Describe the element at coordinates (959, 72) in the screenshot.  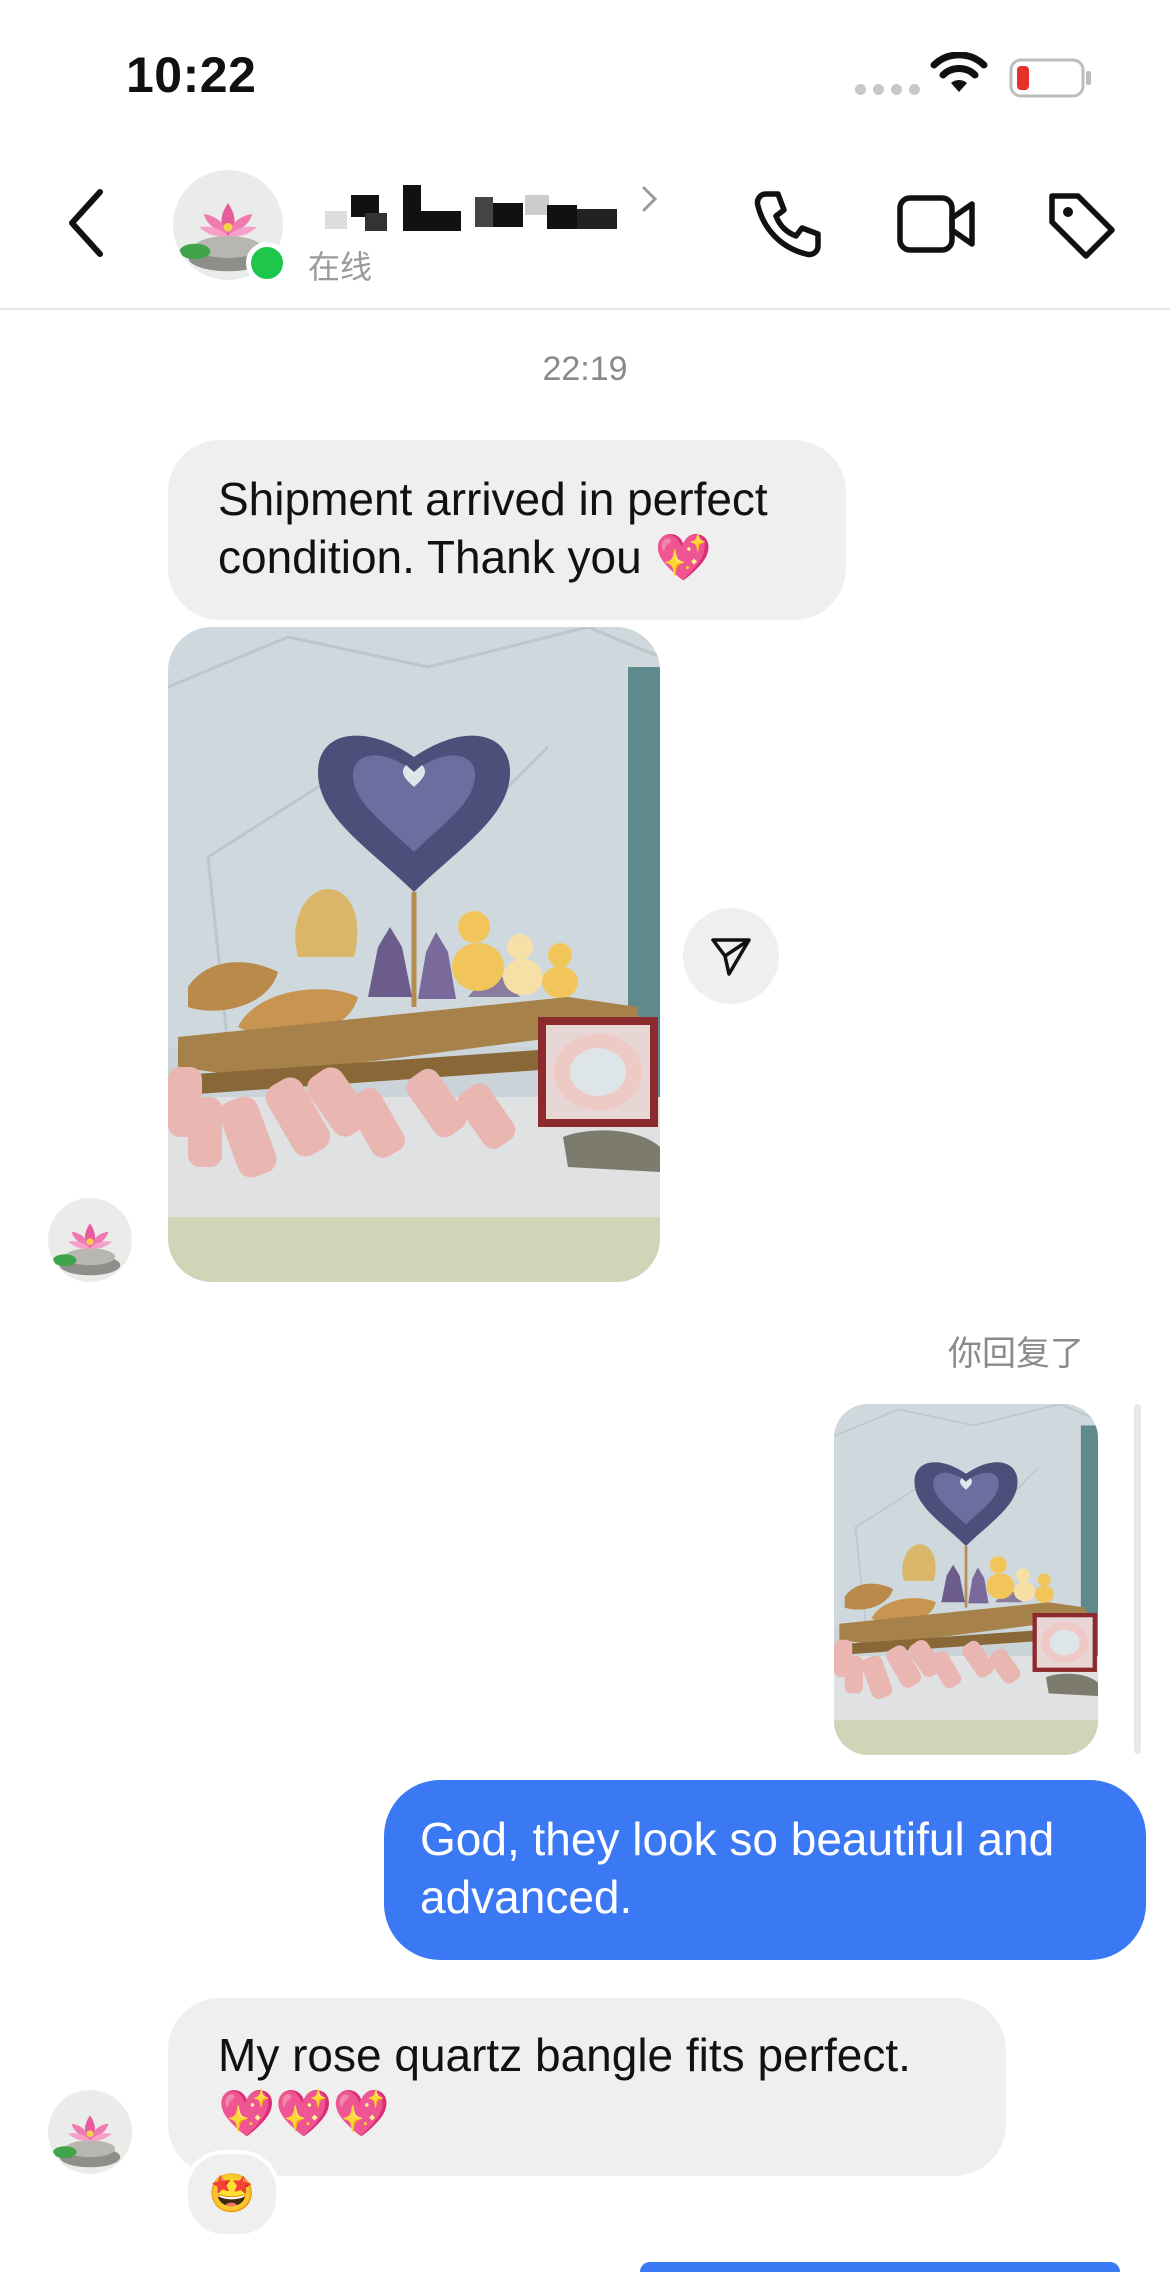
I see `wifi-icon` at that location.